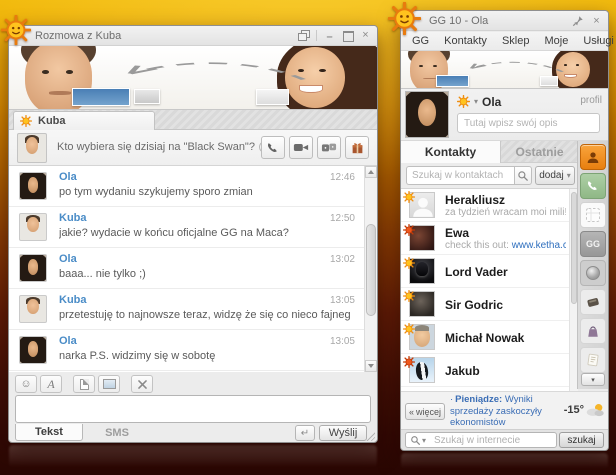  What do you see at coordinates (460, 175) in the screenshot?
I see `contact-search-input` at bounding box center [460, 175].